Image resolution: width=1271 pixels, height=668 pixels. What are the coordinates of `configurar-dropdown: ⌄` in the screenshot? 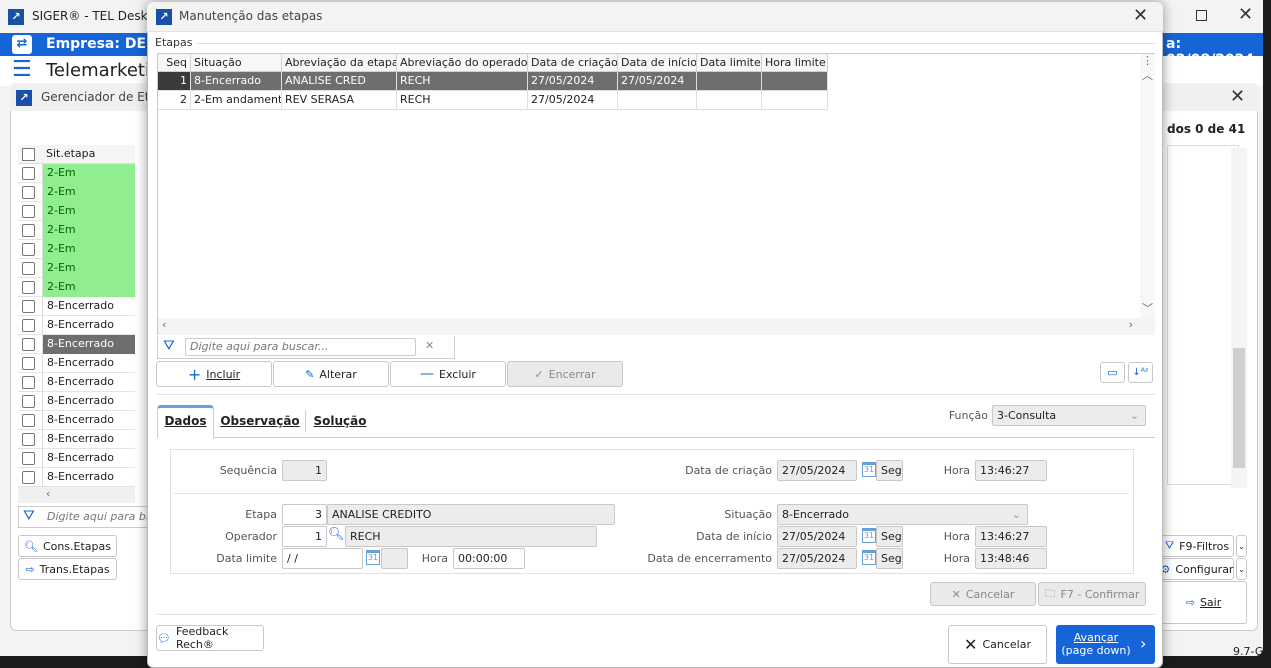 It's located at (1241, 569).